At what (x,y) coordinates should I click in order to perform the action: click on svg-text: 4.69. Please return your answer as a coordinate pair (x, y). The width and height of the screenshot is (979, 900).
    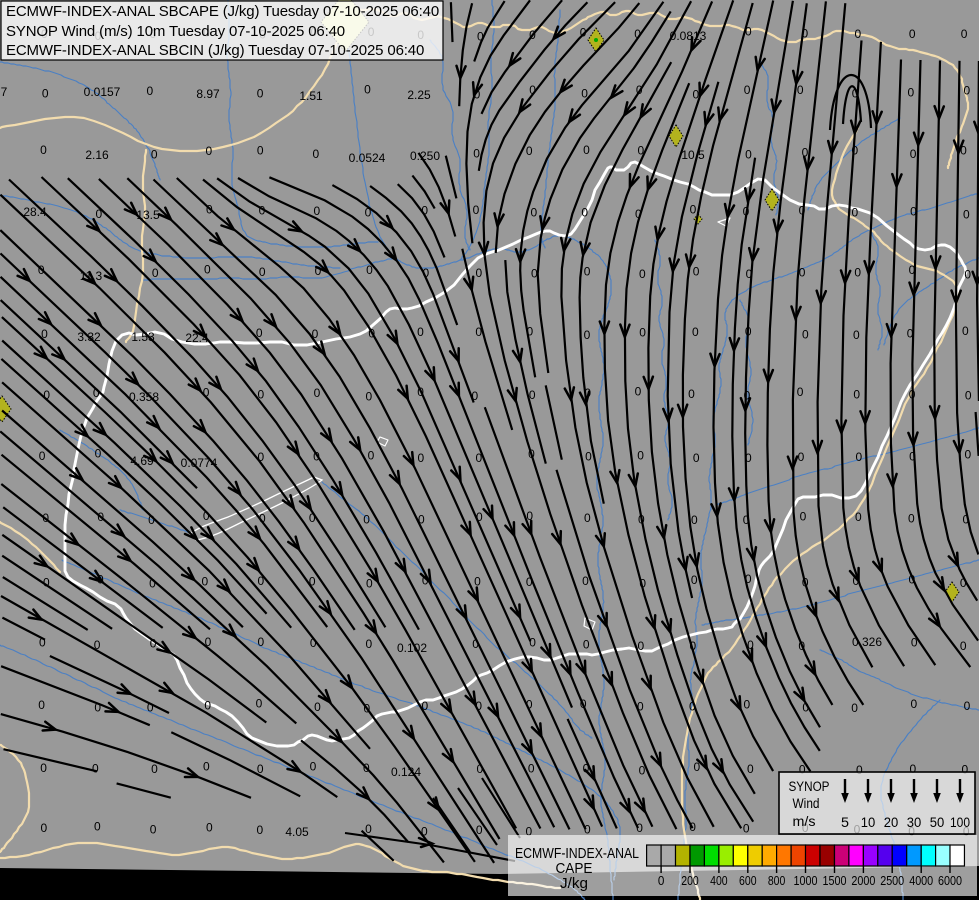
    Looking at the image, I should click on (142, 461).